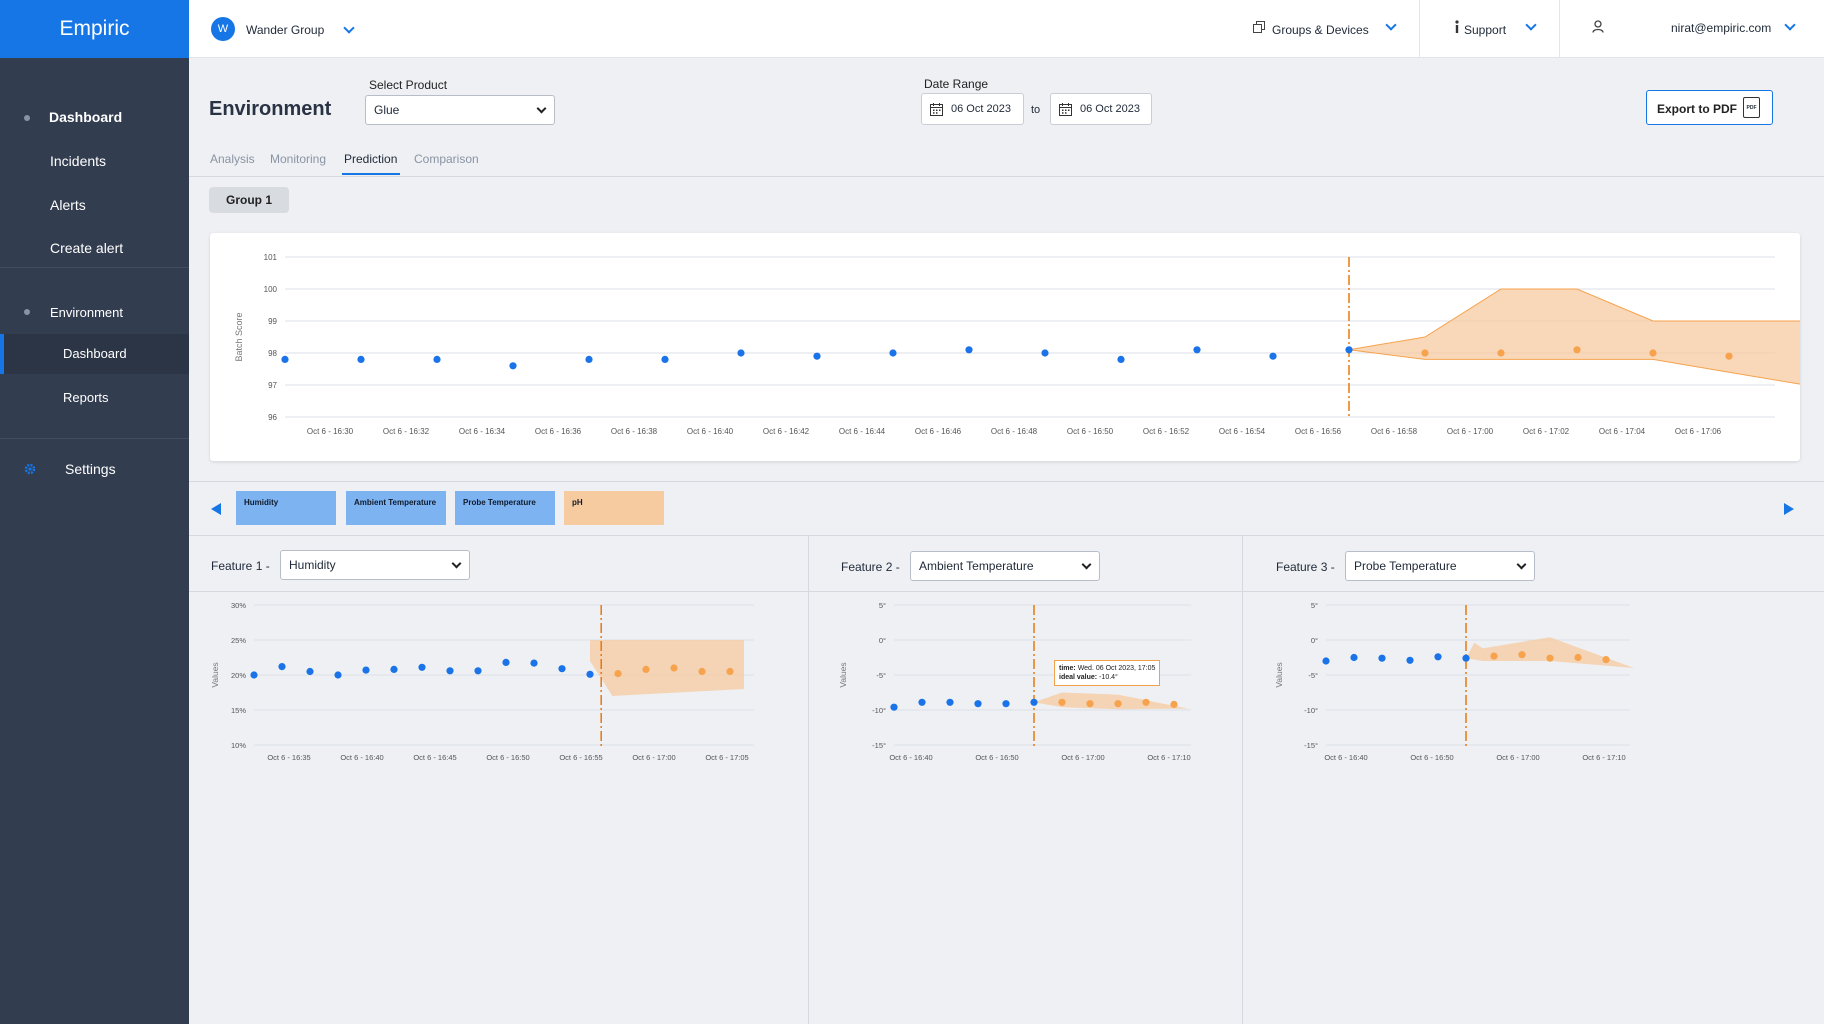  Describe the element at coordinates (396, 508) in the screenshot. I see `feature-chip-ambient-temperature: Ambient Temperature` at that location.